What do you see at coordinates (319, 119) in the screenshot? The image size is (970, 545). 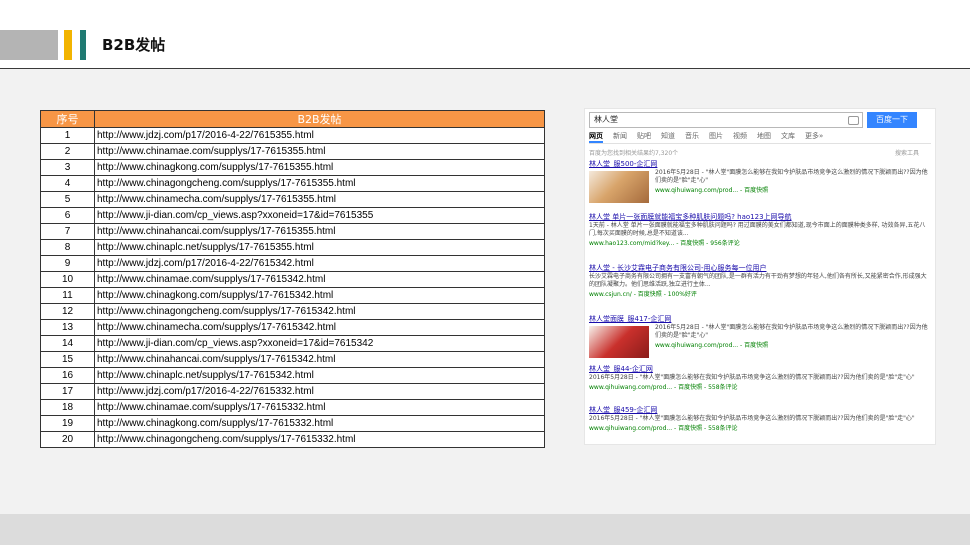 I see `column-header-b2b-post: B2B发帖` at bounding box center [319, 119].